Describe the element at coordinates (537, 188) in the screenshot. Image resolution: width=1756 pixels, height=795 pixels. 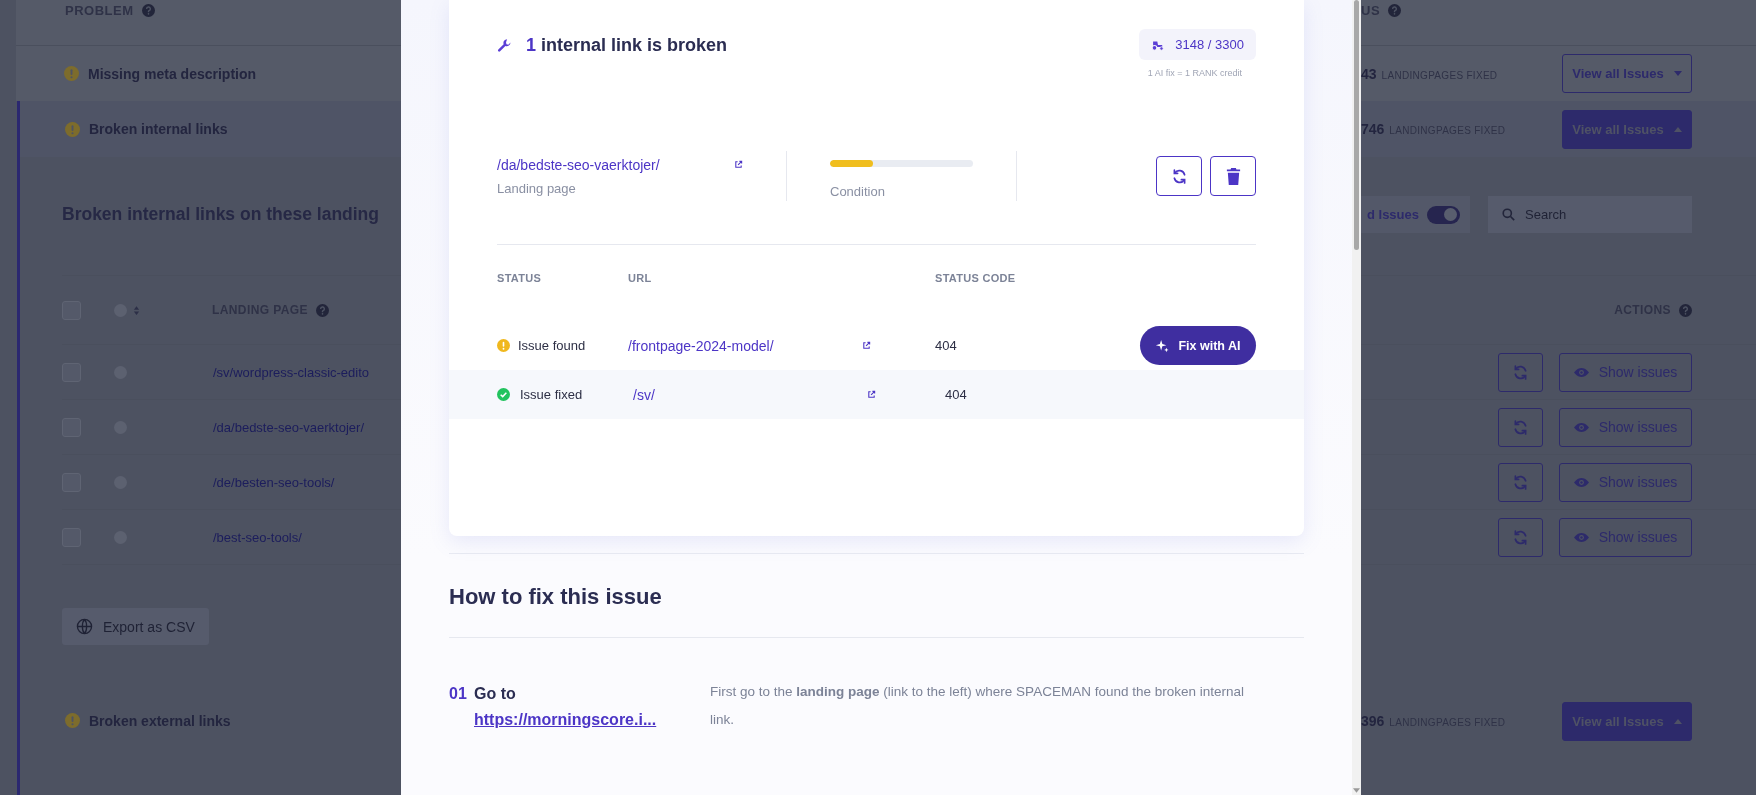
I see `landing-page-label: Landing page` at that location.